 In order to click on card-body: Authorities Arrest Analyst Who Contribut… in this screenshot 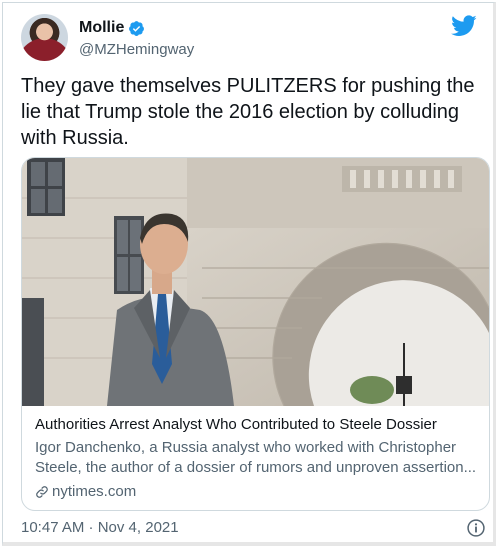, I will do `click(257, 457)`.